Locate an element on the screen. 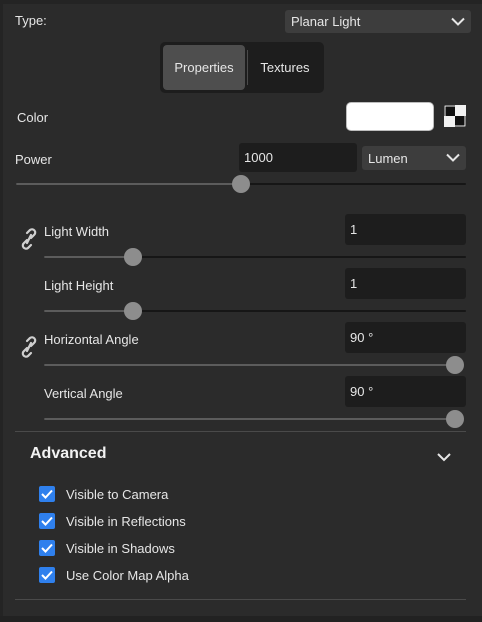 The image size is (482, 622). horizontal-angle-value: 90 ° is located at coordinates (362, 337).